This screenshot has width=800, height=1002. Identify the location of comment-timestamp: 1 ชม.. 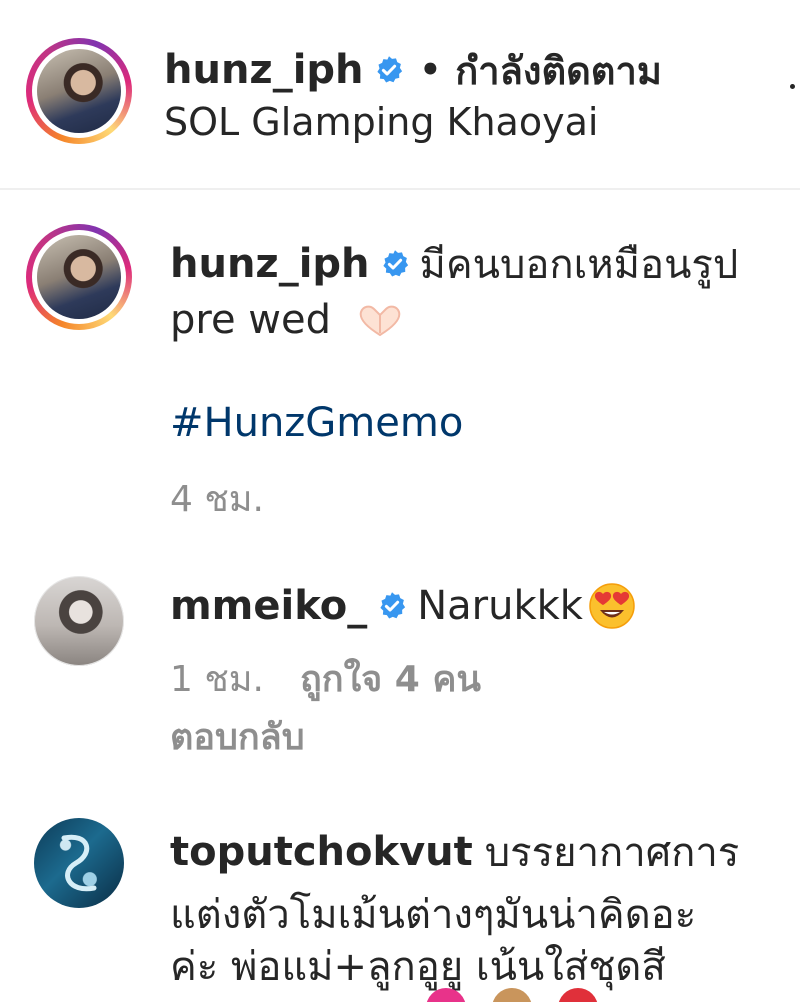
(217, 678).